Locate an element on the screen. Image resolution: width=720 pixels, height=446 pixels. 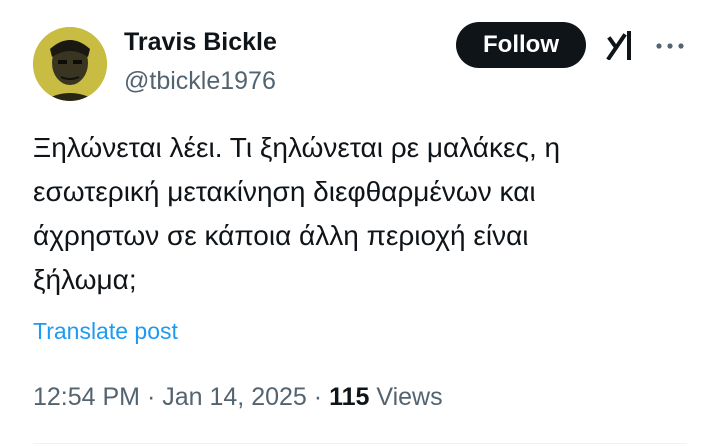
post-date: Jan 14, 2025 is located at coordinates (234, 397).